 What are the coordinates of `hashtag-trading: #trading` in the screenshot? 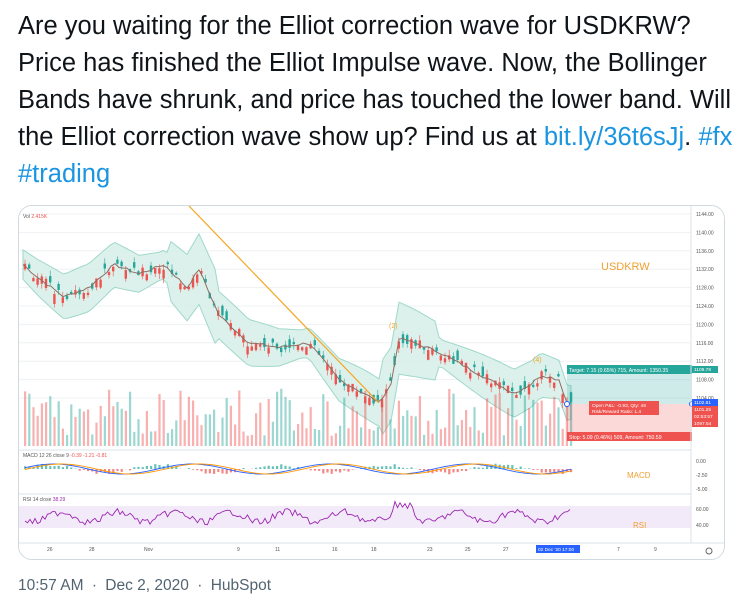 It's located at (64, 174).